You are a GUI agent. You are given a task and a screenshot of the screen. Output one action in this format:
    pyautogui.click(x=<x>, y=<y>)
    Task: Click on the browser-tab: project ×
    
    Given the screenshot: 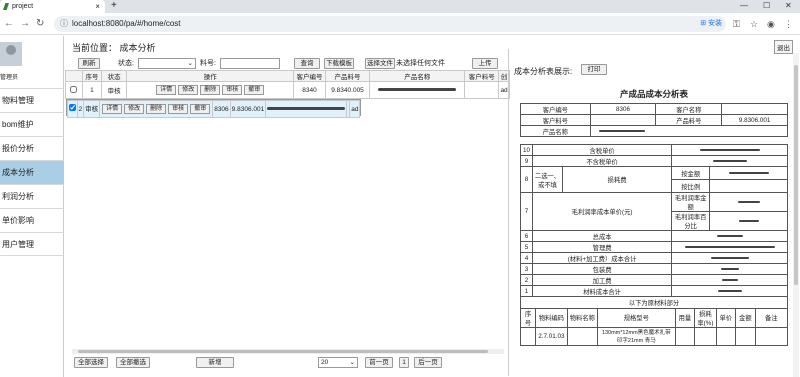 What is the action you would take?
    pyautogui.click(x=52, y=6)
    